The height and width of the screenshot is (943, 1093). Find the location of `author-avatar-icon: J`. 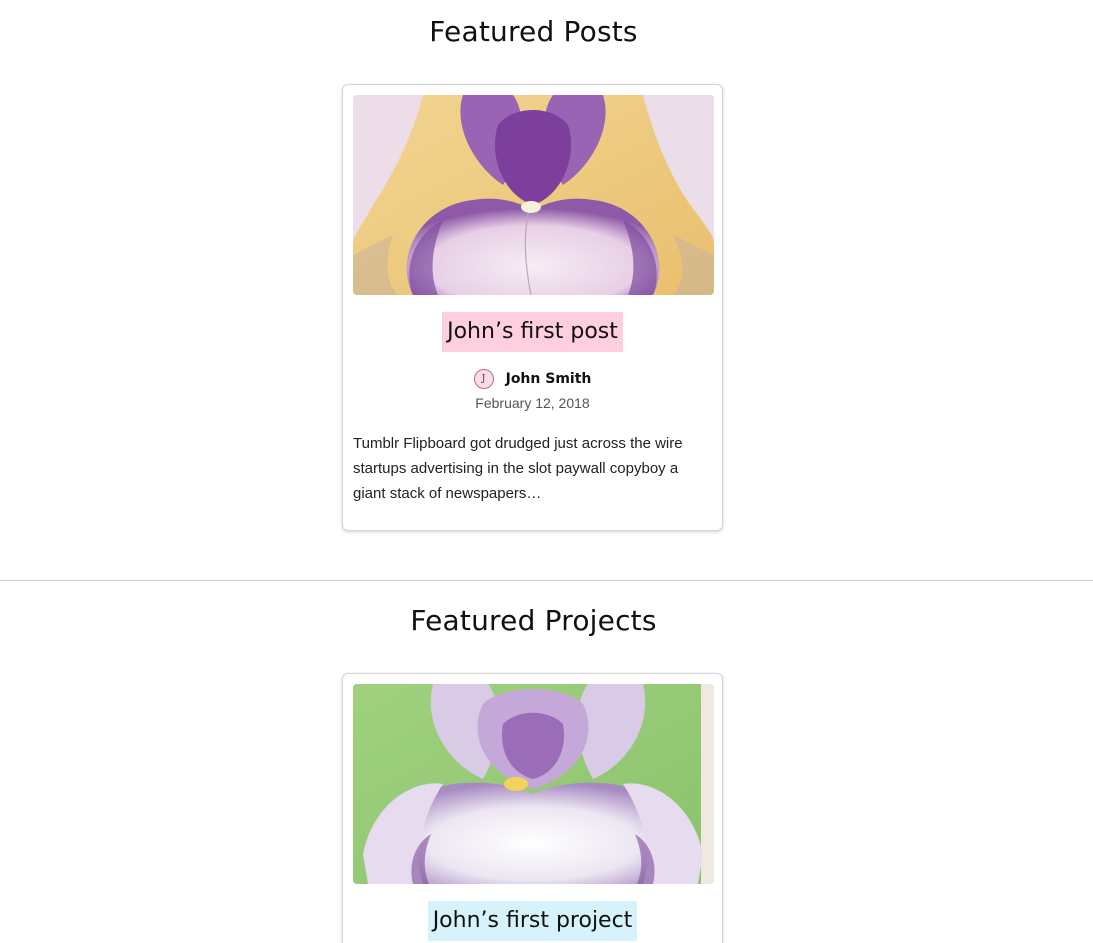

author-avatar-icon: J is located at coordinates (483, 379).